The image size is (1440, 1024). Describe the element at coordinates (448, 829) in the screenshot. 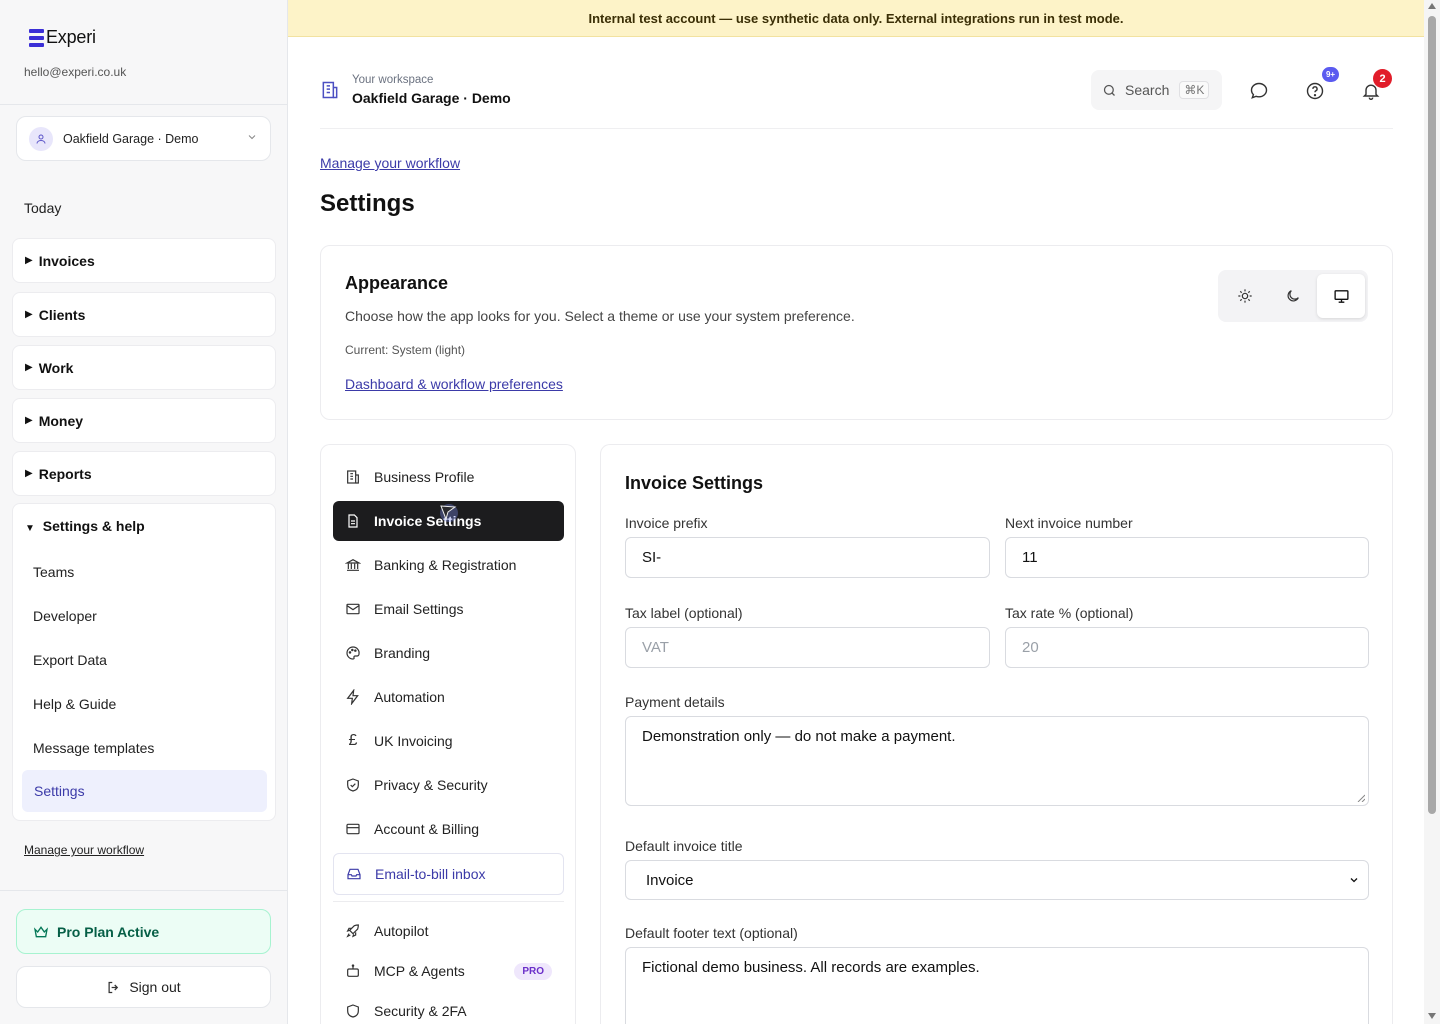

I see `settings-nav-account-billing: Account & Billing` at that location.